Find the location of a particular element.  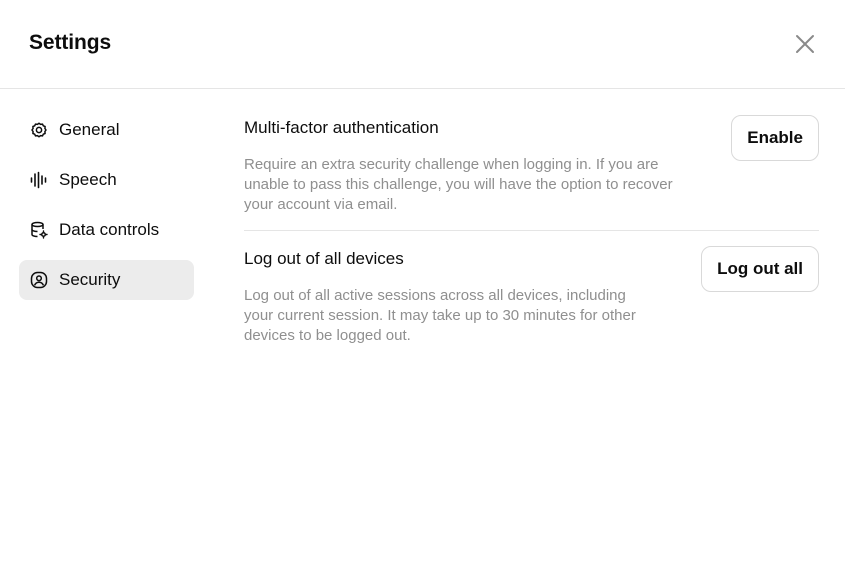

sidebar-item-label: General is located at coordinates (89, 129).